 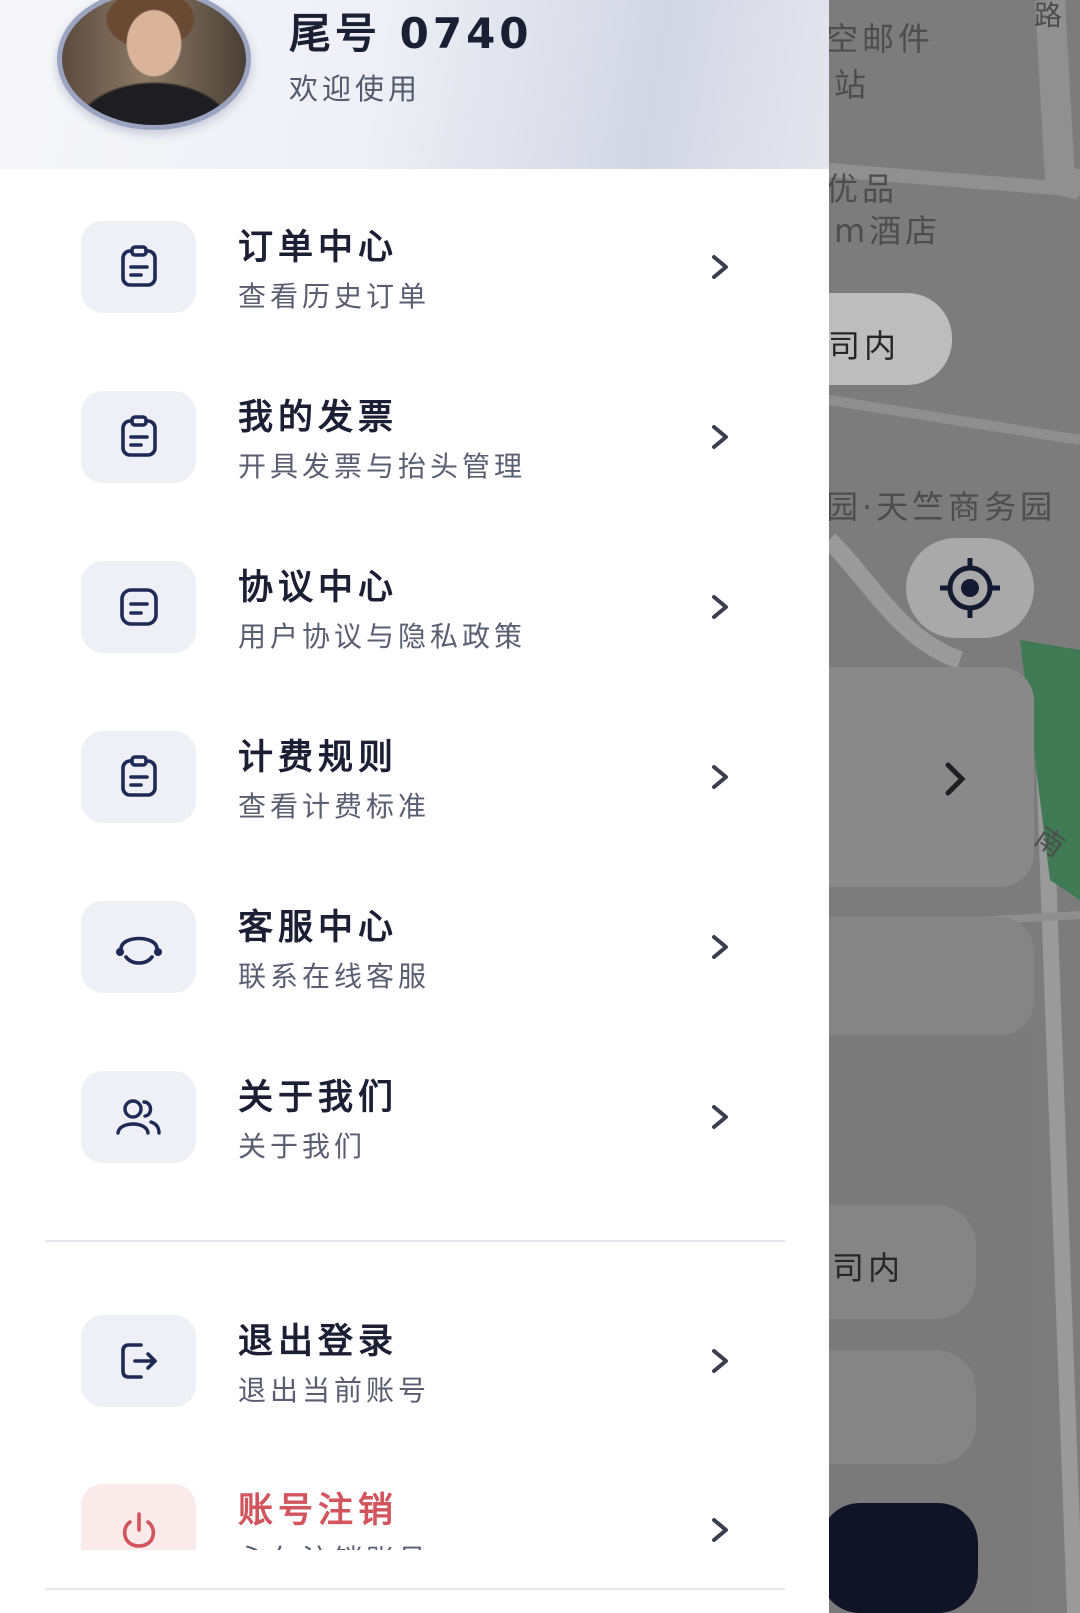 I want to click on menu-item-invoice: 我的发票 开具发票与抬头管理, so click(x=414, y=437).